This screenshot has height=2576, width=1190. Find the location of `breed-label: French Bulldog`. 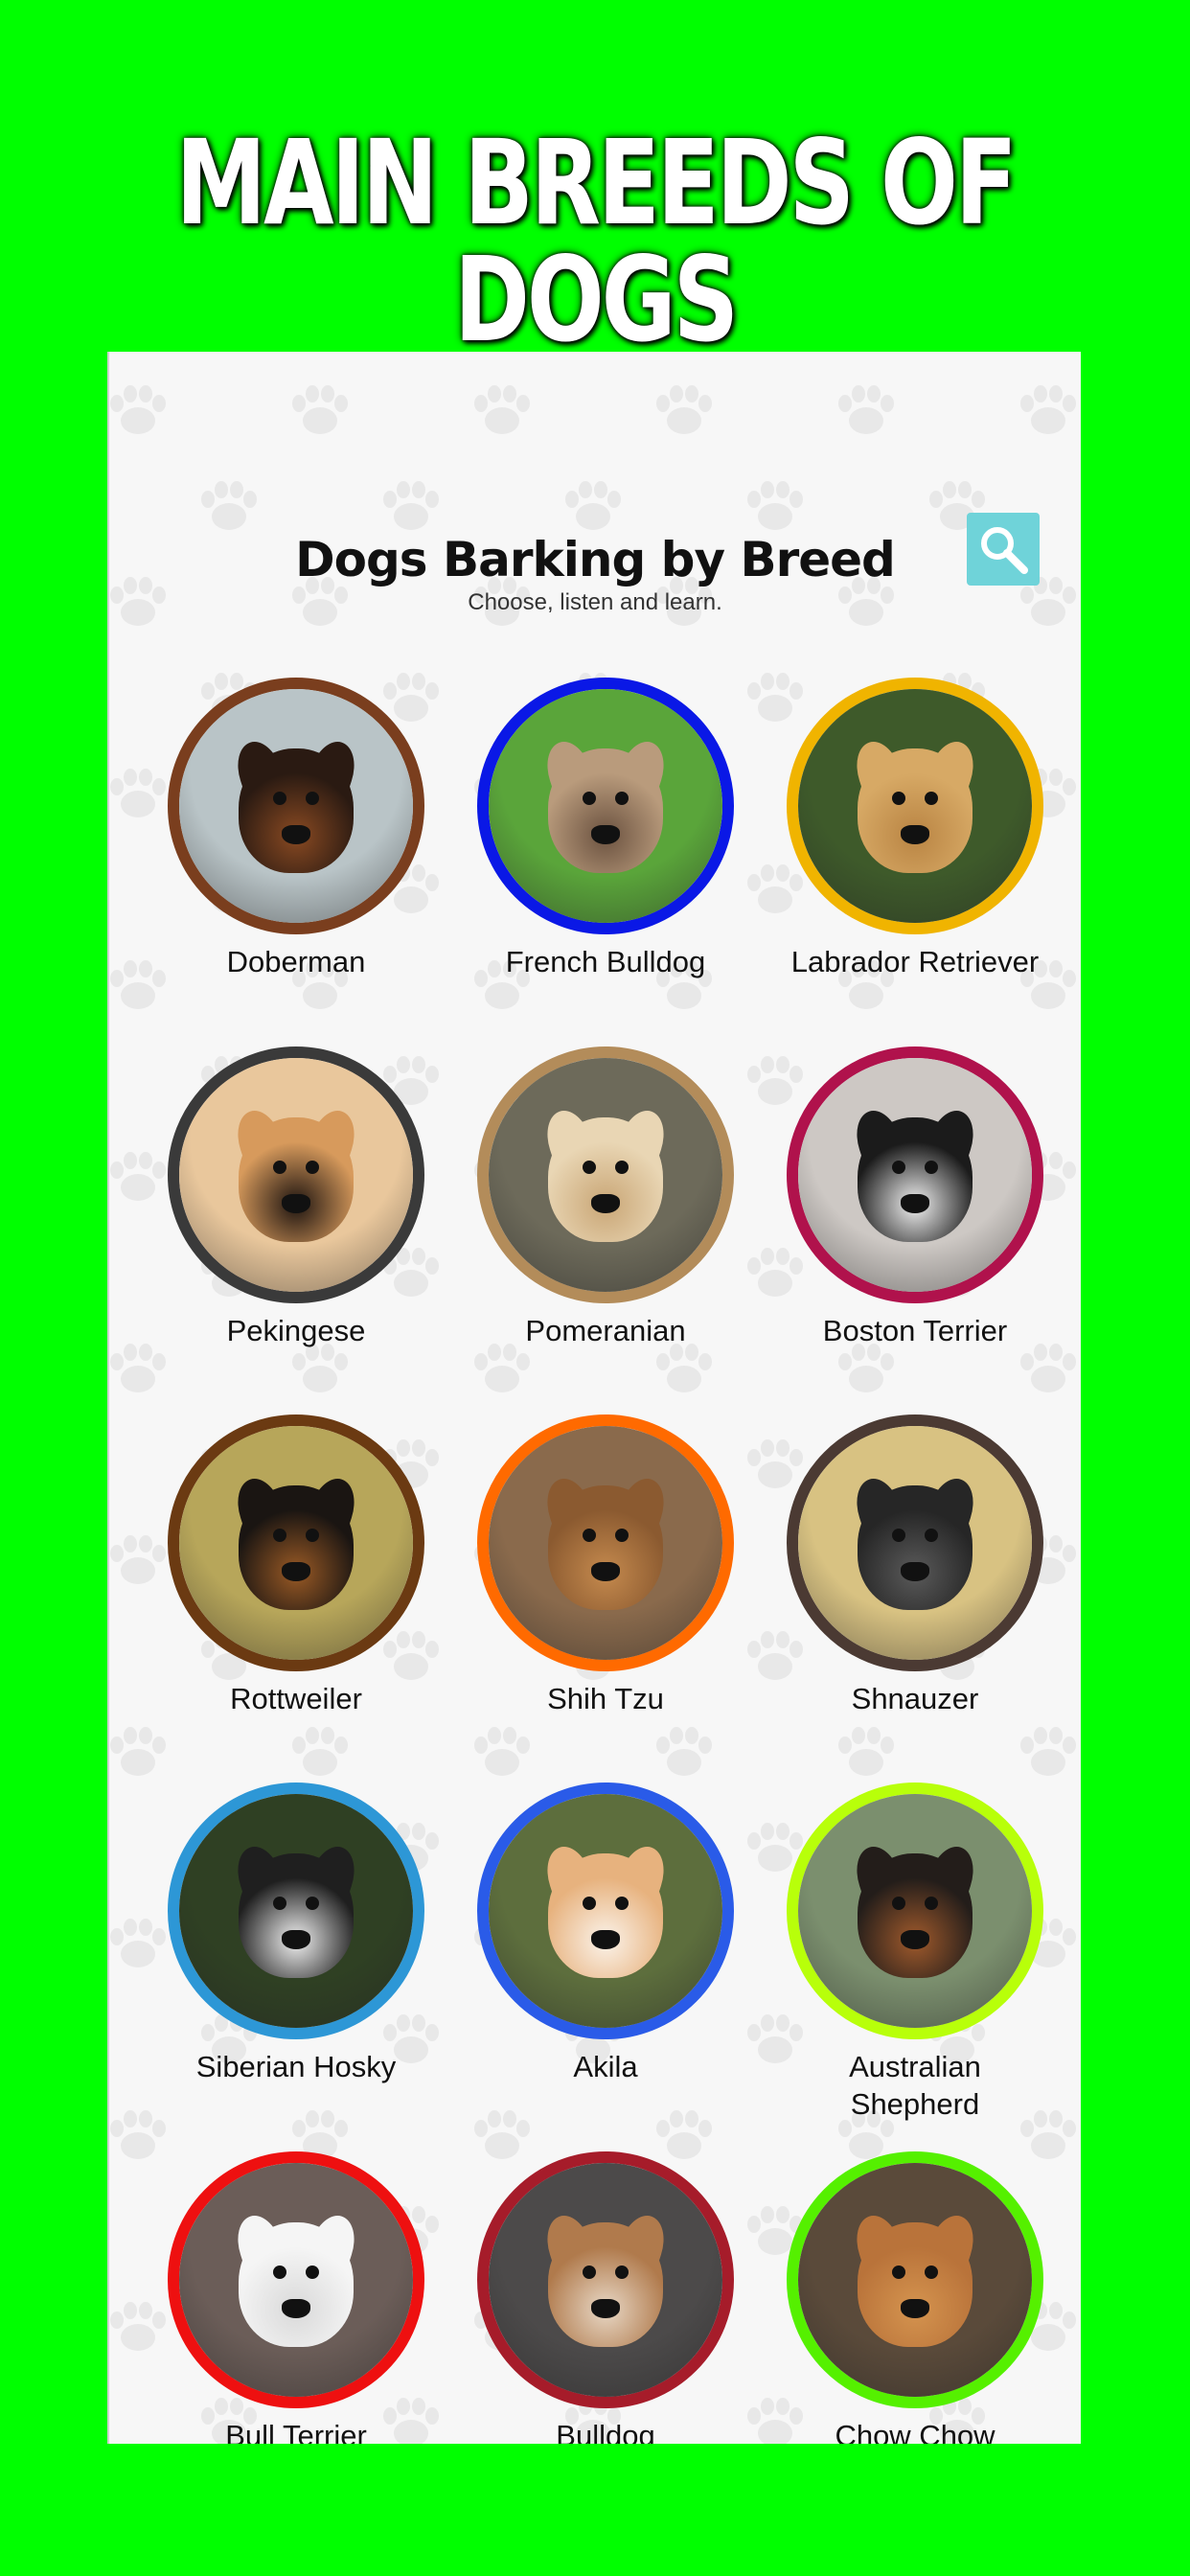

breed-label: French Bulldog is located at coordinates (606, 961).